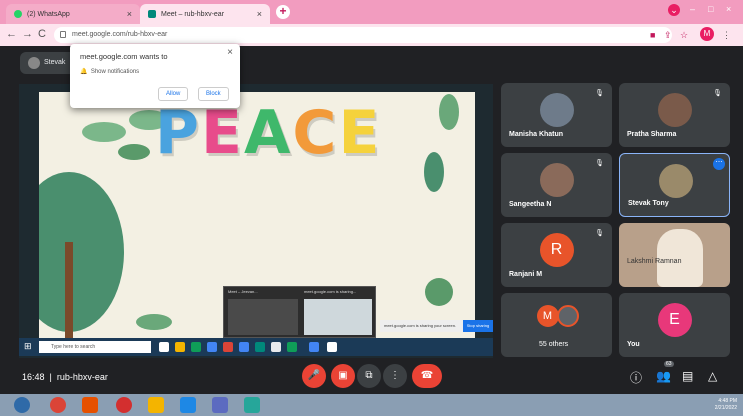 This screenshot has height=416, width=743. Describe the element at coordinates (684, 35) in the screenshot. I see `star-icon: ☆` at that location.